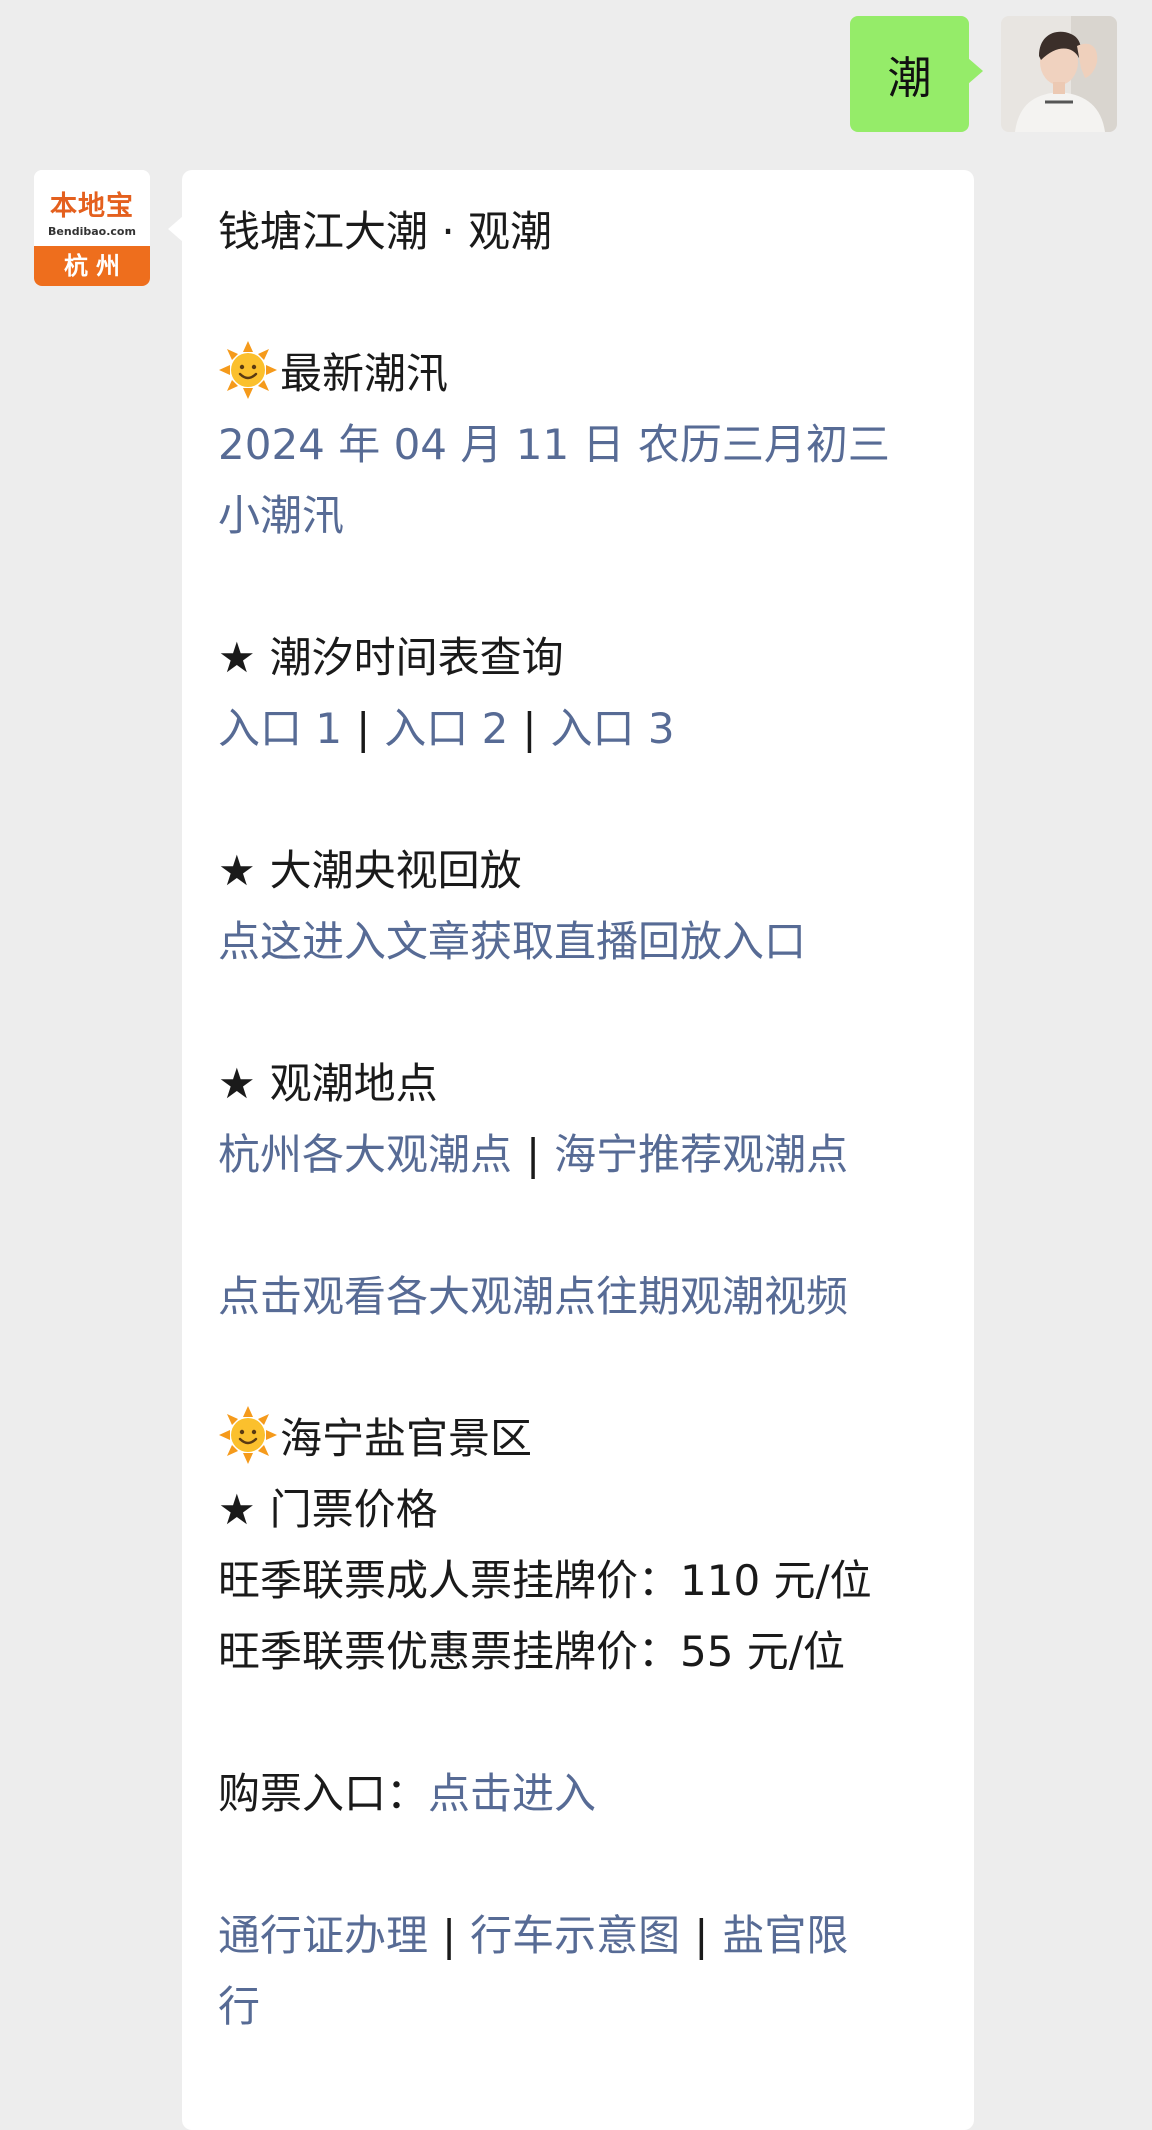  Describe the element at coordinates (92, 231) in the screenshot. I see `bendibao-logo-domain: Bendibao.com` at that location.